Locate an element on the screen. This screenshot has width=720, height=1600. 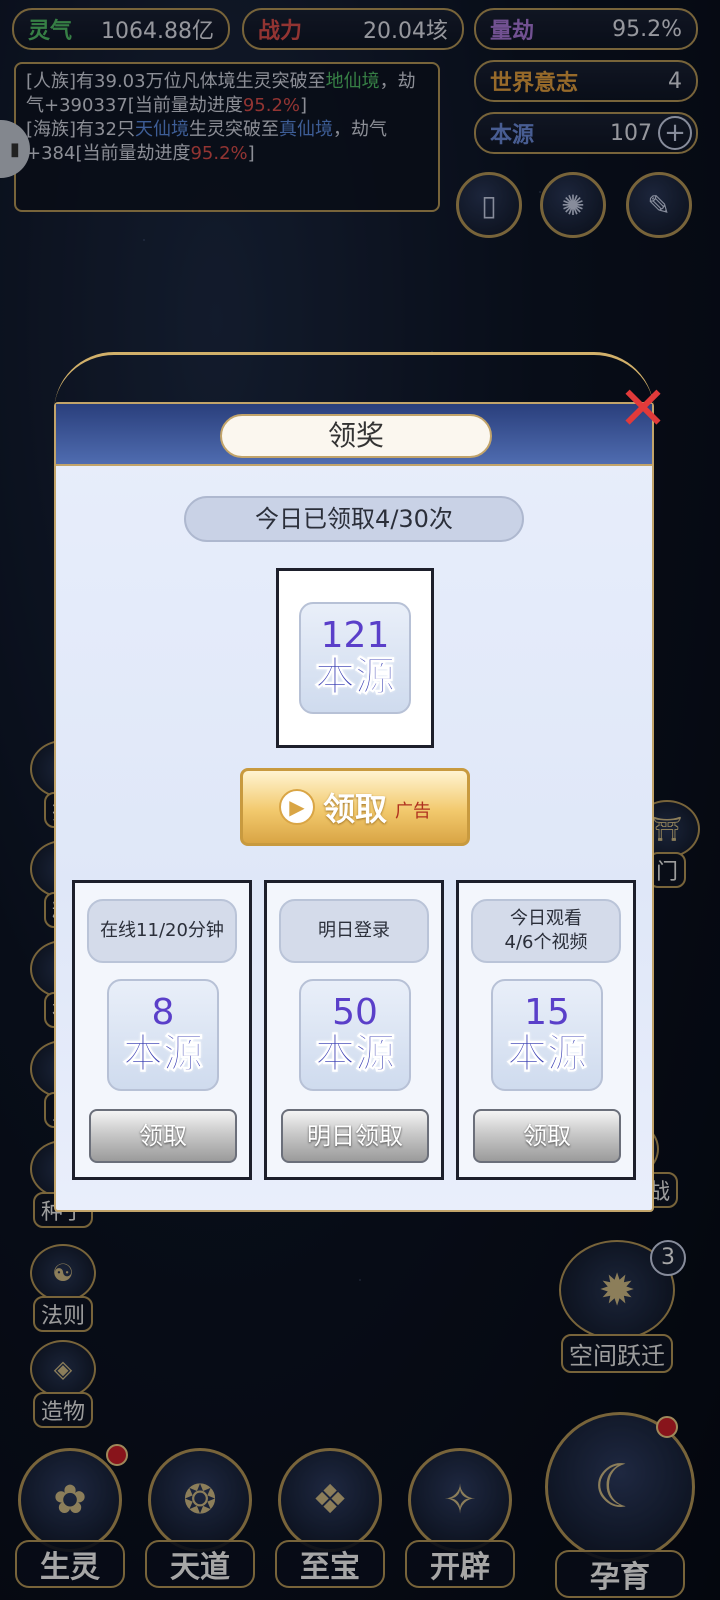
reward-tile: 121 本源 is located at coordinates (355, 658).